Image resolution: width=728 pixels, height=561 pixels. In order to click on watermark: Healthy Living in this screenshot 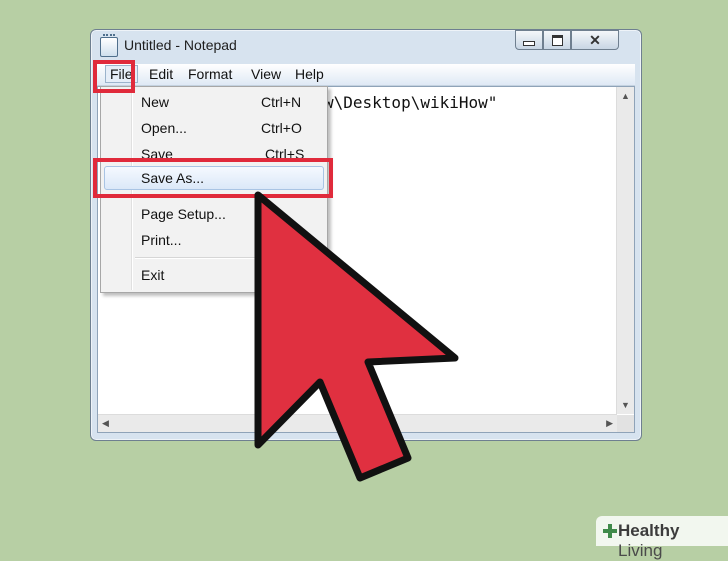, I will do `click(662, 538)`.